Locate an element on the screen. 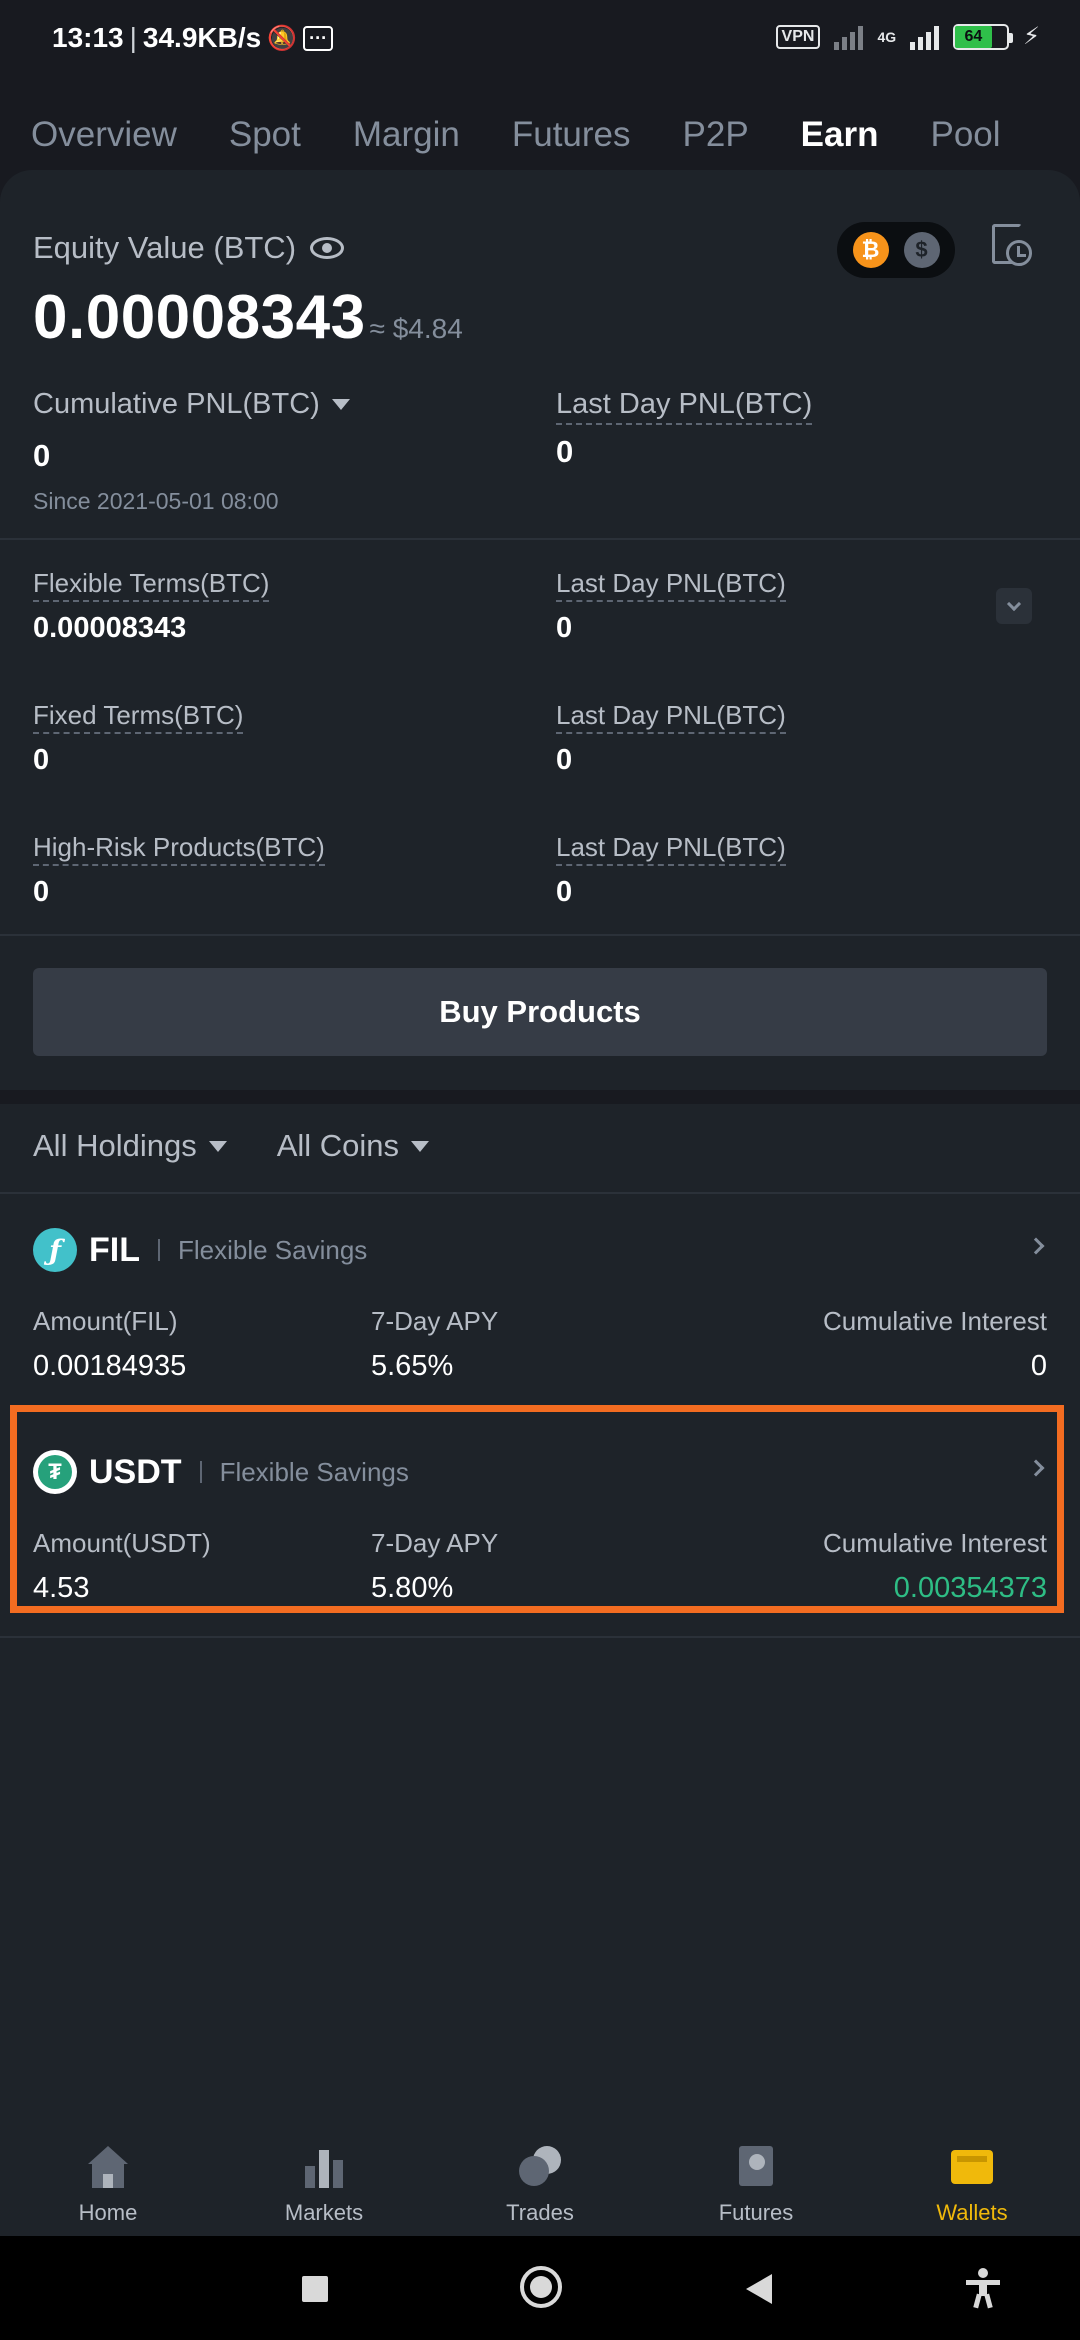 This screenshot has height=2340, width=1080. high-risk-pnl-label: Last Day PNL(BTC) is located at coordinates (671, 849).